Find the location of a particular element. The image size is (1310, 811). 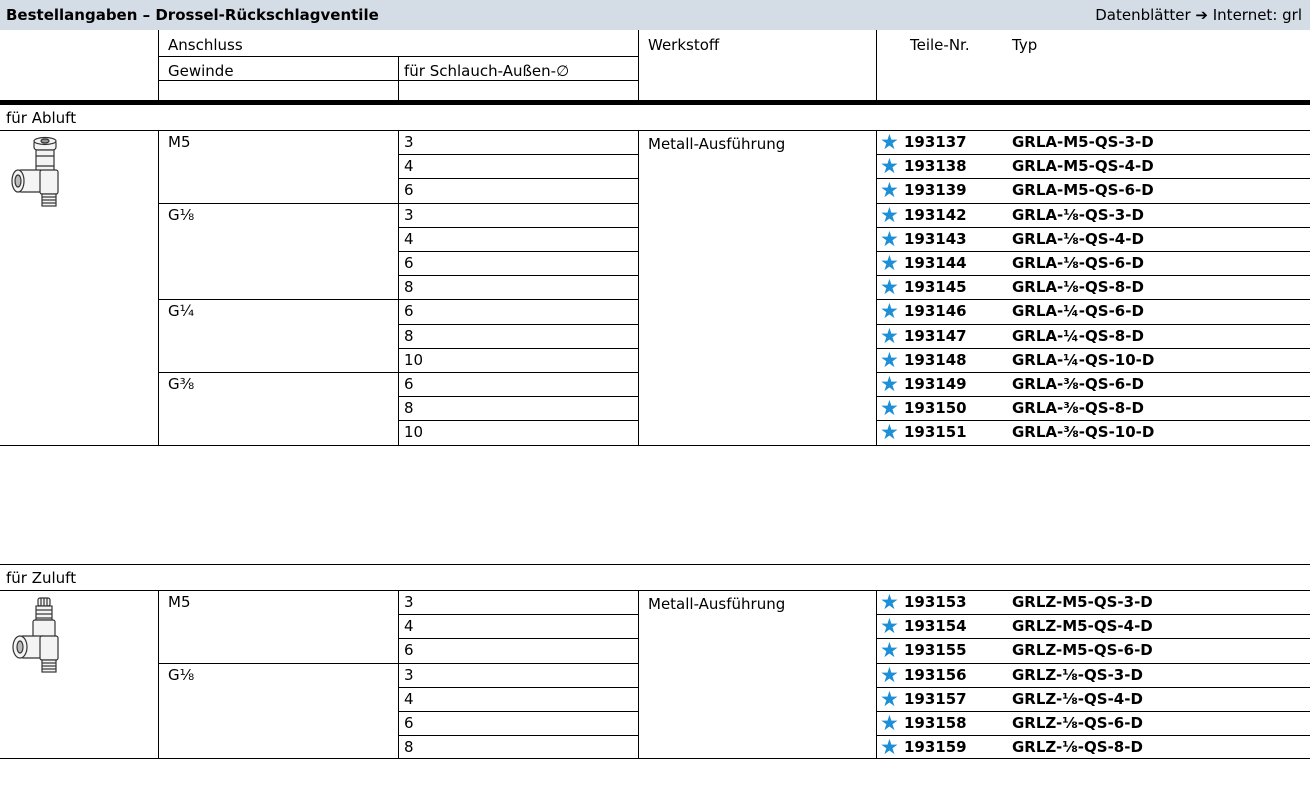

type-code: GRLA-⅜-QS-10-D is located at coordinates (1083, 432).